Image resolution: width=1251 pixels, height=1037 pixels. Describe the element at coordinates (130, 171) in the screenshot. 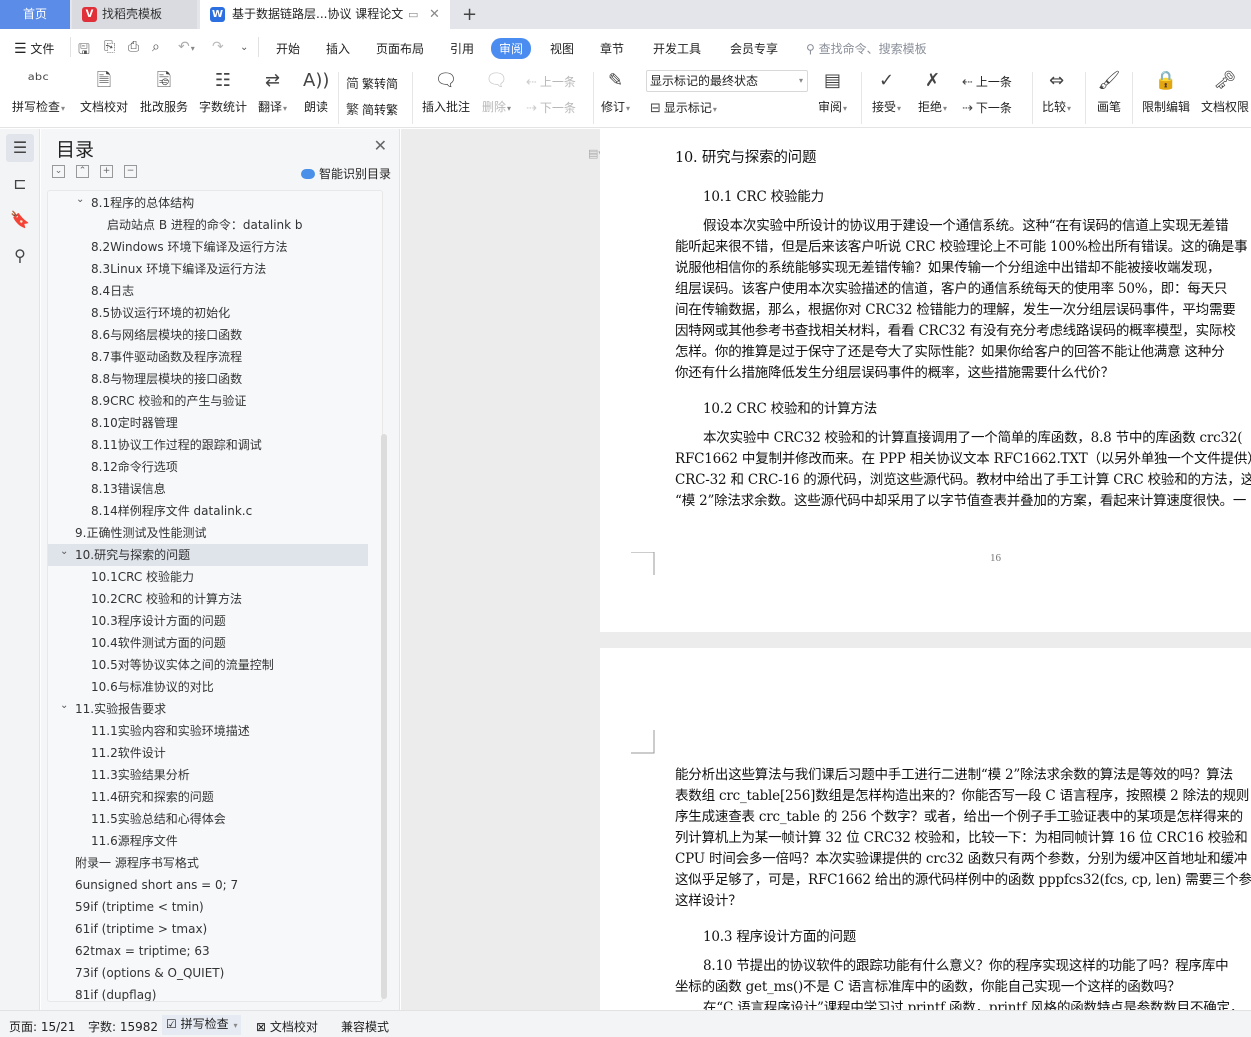

I see `collapse-all-icon: −` at that location.